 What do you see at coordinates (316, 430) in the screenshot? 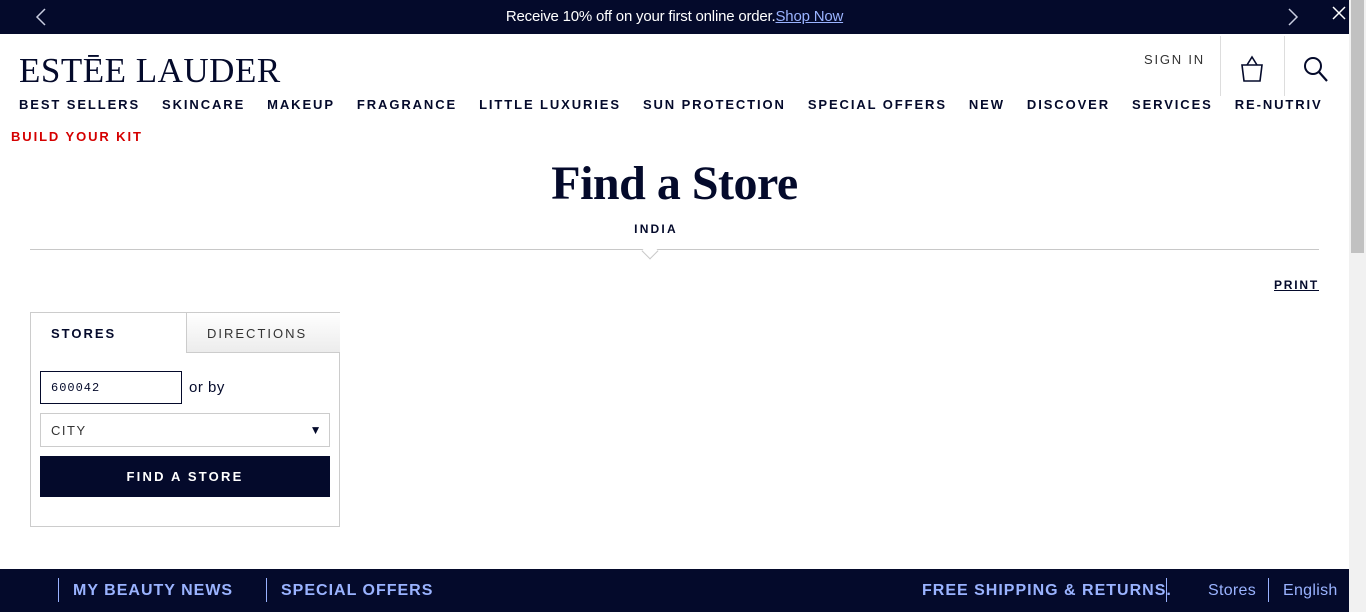
I see `dropdown-arrow-icon: ▼` at bounding box center [316, 430].